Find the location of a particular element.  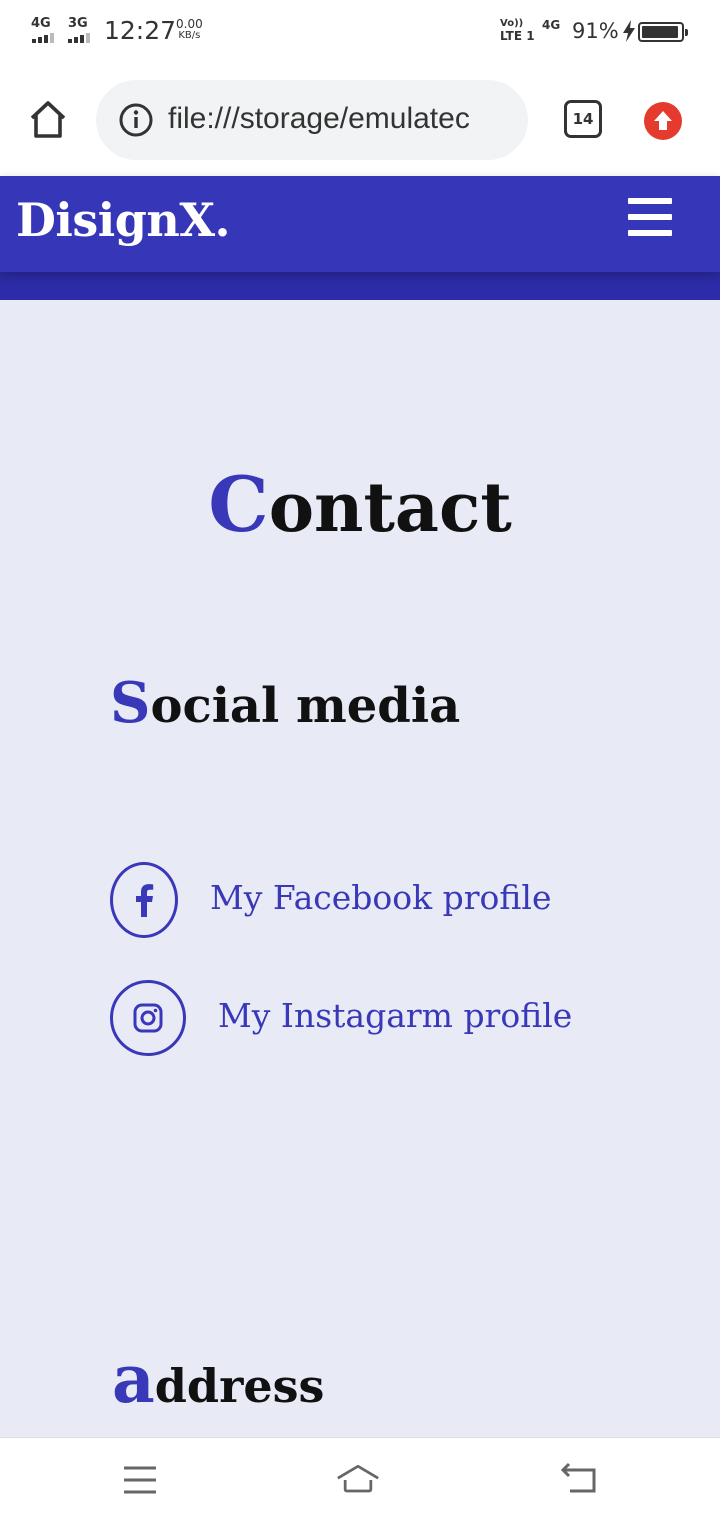

arrow-up-icon is located at coordinates (663, 120).